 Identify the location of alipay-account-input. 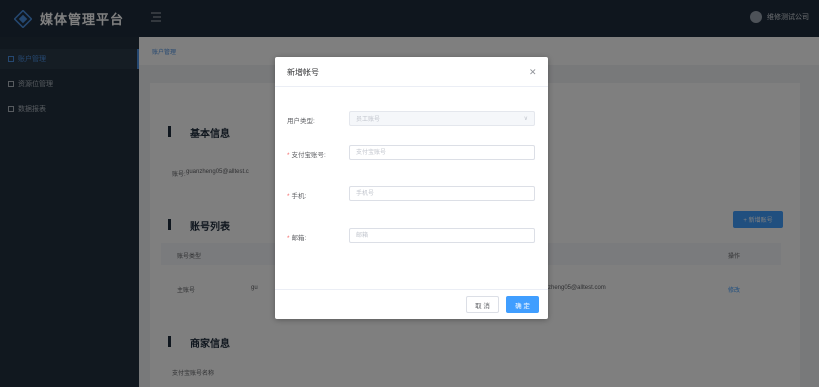
(442, 152).